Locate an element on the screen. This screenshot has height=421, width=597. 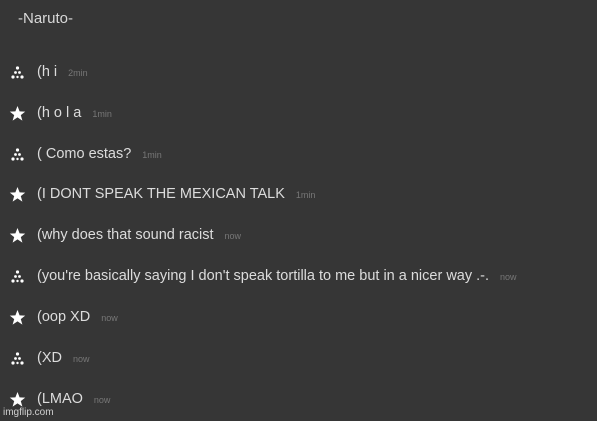
chat-message: ( Como estas? 1min is located at coordinates (298, 155).